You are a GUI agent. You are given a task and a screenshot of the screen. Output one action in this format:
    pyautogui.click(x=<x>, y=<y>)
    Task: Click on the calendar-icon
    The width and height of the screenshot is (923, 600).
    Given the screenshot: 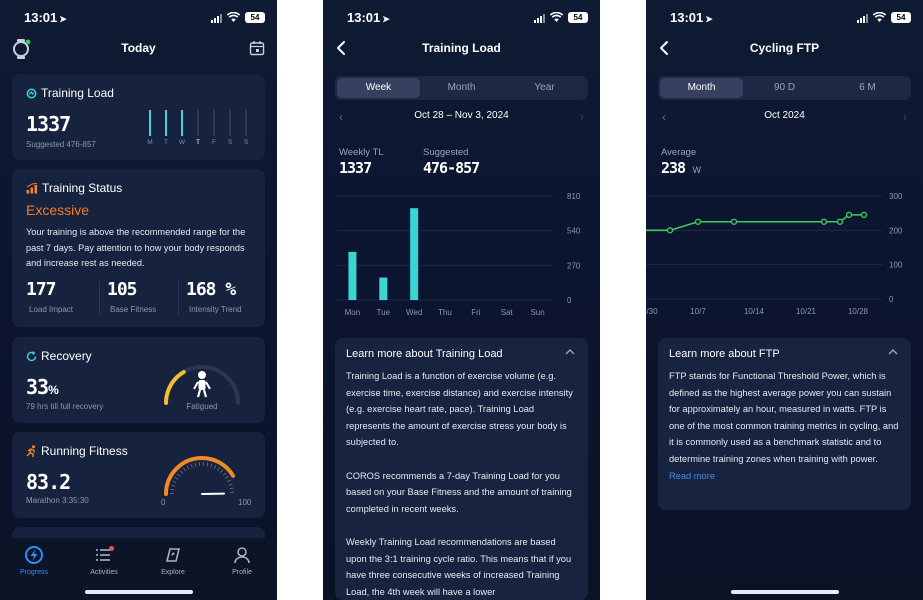 What is the action you would take?
    pyautogui.click(x=257, y=48)
    